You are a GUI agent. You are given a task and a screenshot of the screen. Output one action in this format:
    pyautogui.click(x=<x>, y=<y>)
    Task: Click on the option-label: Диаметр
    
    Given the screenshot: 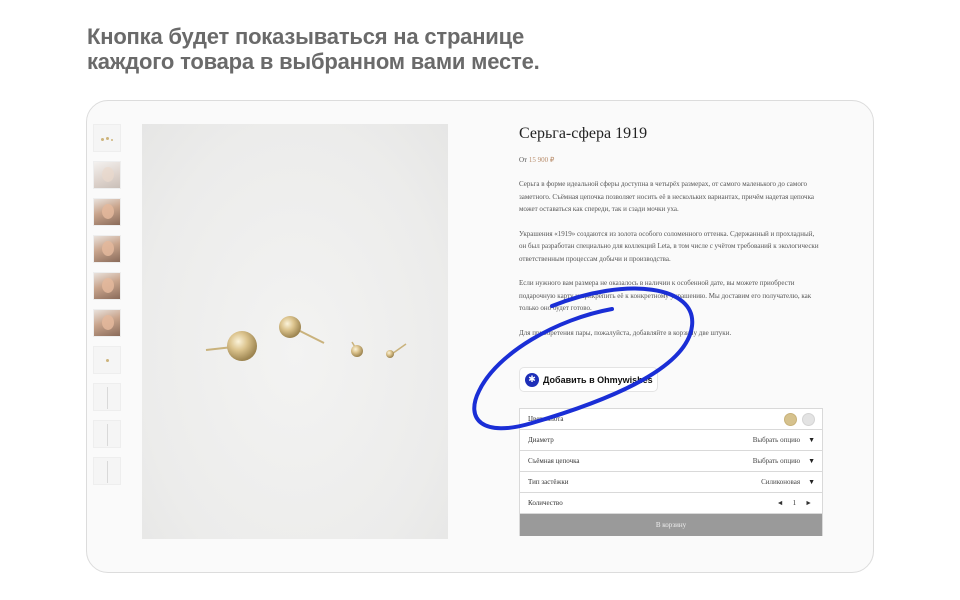 What is the action you would take?
    pyautogui.click(x=541, y=440)
    